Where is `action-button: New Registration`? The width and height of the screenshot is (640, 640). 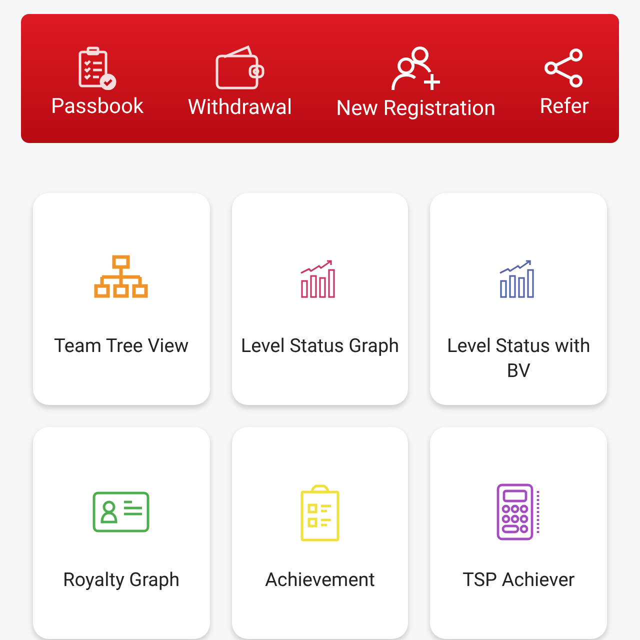 action-button: New Registration is located at coordinates (416, 83).